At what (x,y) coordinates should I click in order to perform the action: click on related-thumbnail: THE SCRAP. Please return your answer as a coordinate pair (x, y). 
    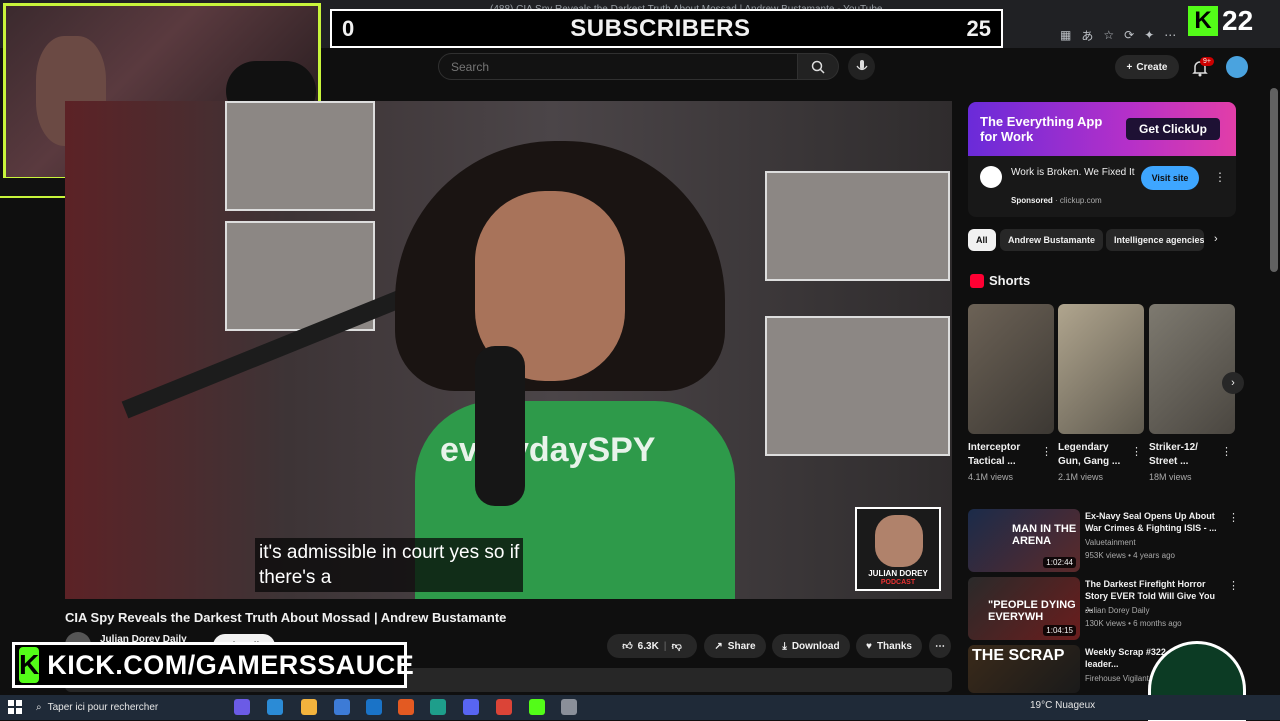
    Looking at the image, I should click on (1024, 669).